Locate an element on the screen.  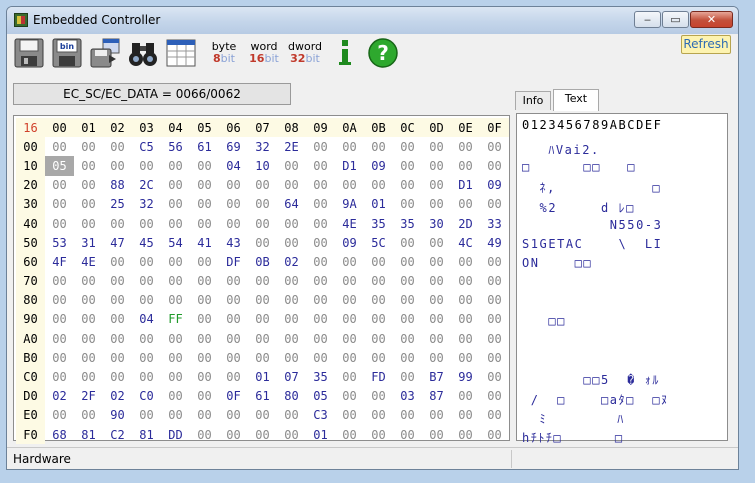
hex-cell: D1 is located at coordinates (349, 165).